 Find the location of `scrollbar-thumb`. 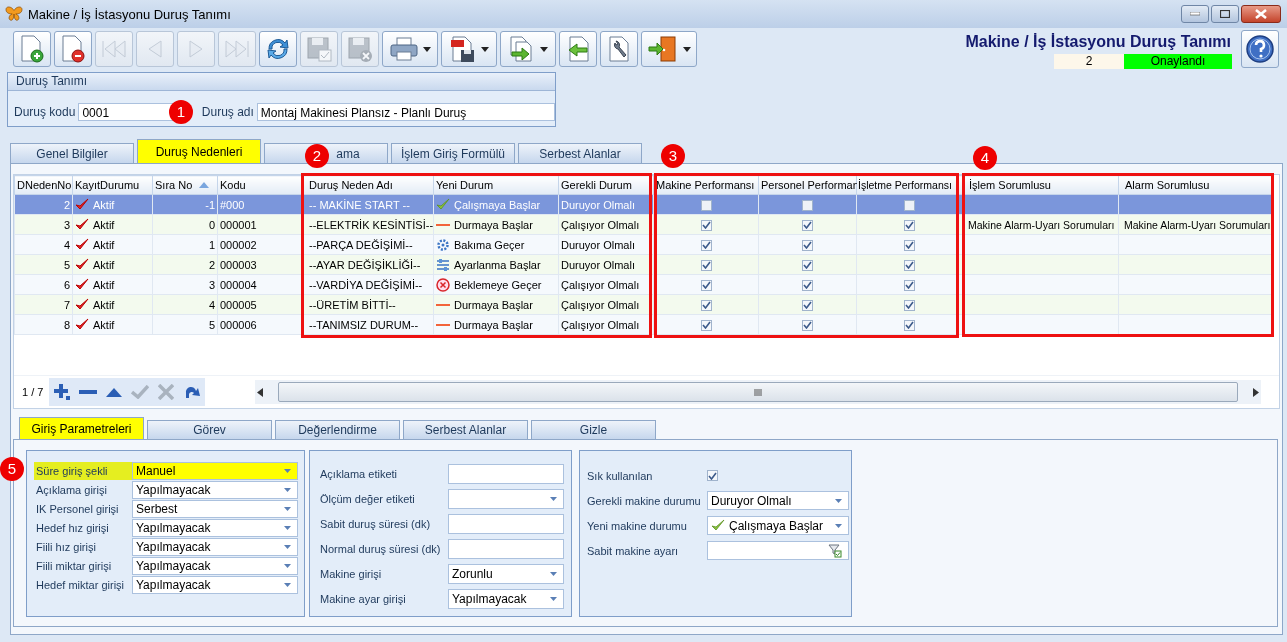

scrollbar-thumb is located at coordinates (758, 392).